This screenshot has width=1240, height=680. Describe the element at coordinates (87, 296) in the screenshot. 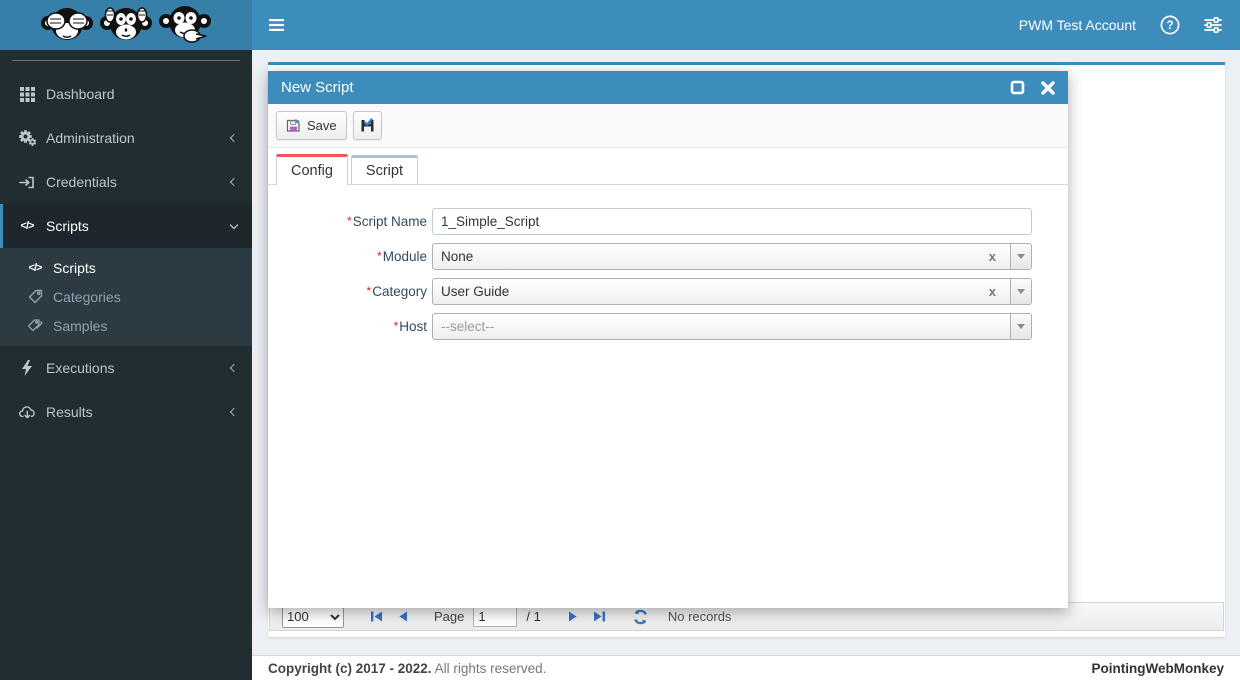

I see `submenu-item-label: Categories` at that location.